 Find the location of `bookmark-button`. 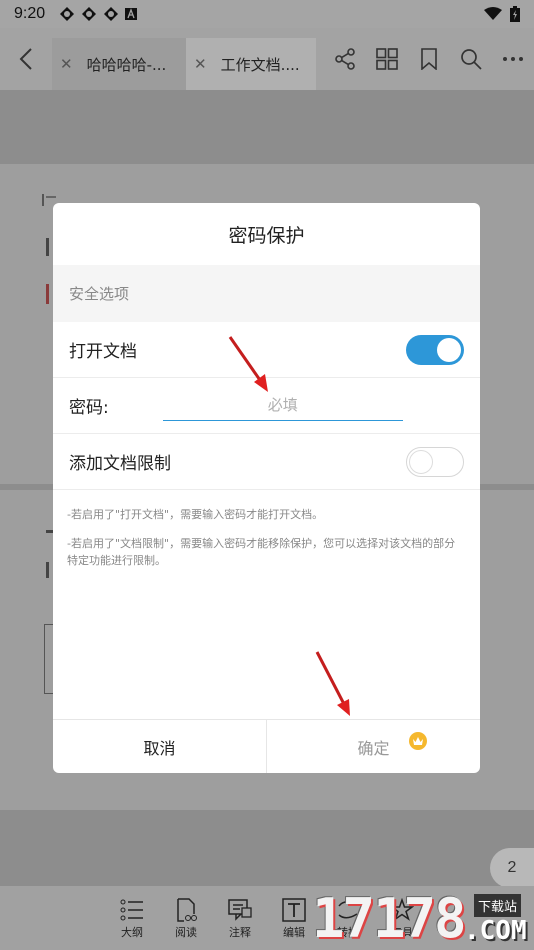

bookmark-button is located at coordinates (429, 59).